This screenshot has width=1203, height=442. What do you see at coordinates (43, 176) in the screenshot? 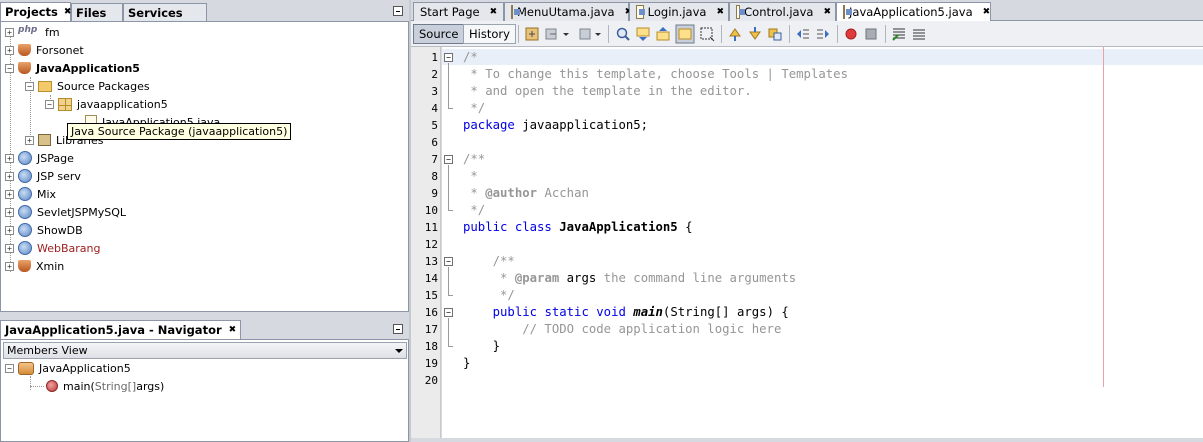
I see `tree-item-jsp-serv: + JSP serv` at bounding box center [43, 176].